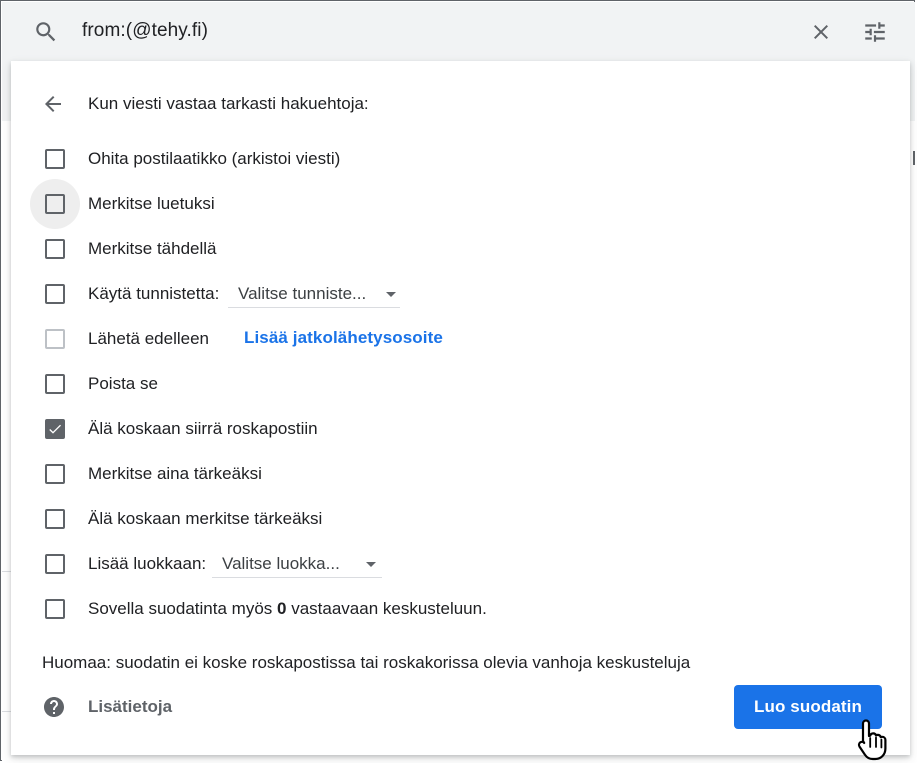 The height and width of the screenshot is (763, 917). Describe the element at coordinates (214, 158) in the screenshot. I see `option-label: Ohita postilaatikko (arkistoi viesti)` at that location.